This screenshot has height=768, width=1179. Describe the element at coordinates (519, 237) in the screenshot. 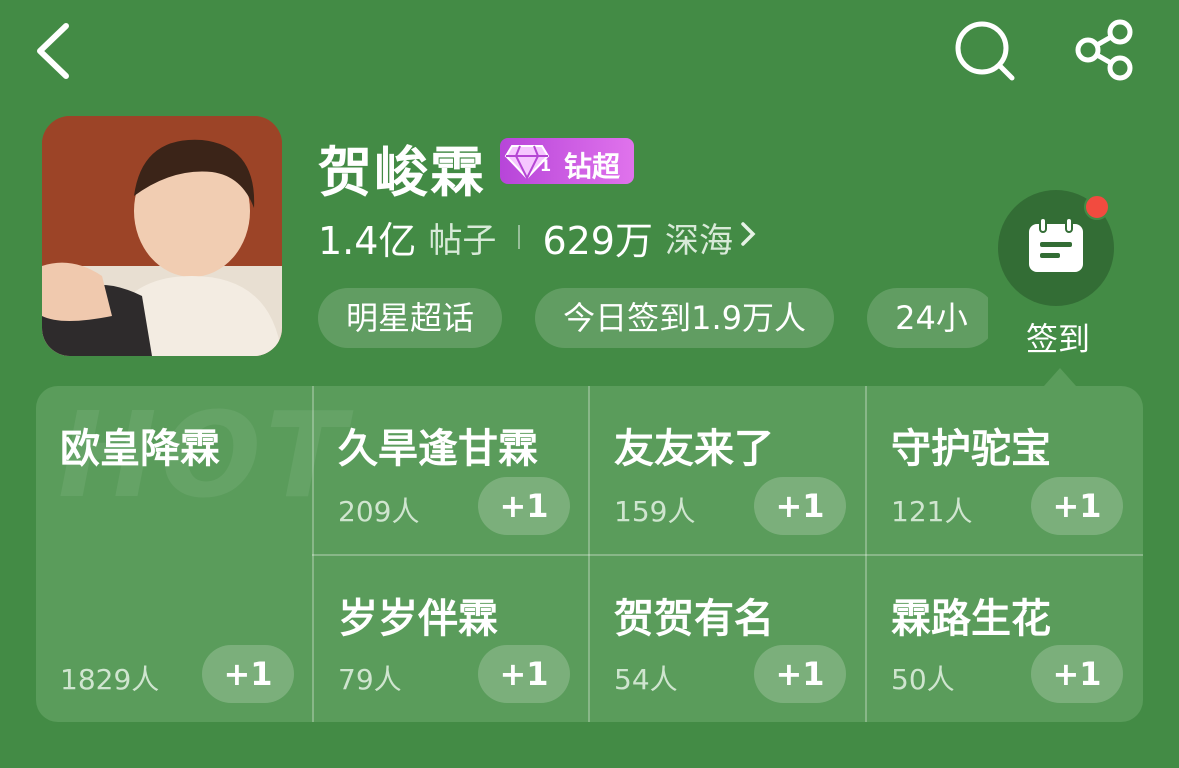

I see `stats-divider` at that location.